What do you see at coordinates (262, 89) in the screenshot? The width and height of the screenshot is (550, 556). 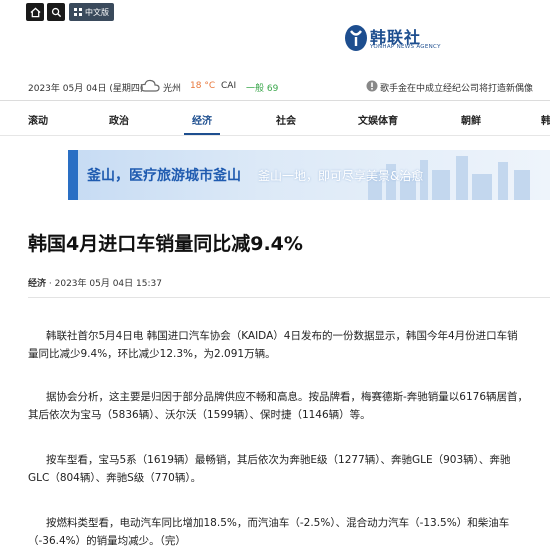 I see `cai-value: 一般 69` at bounding box center [262, 89].